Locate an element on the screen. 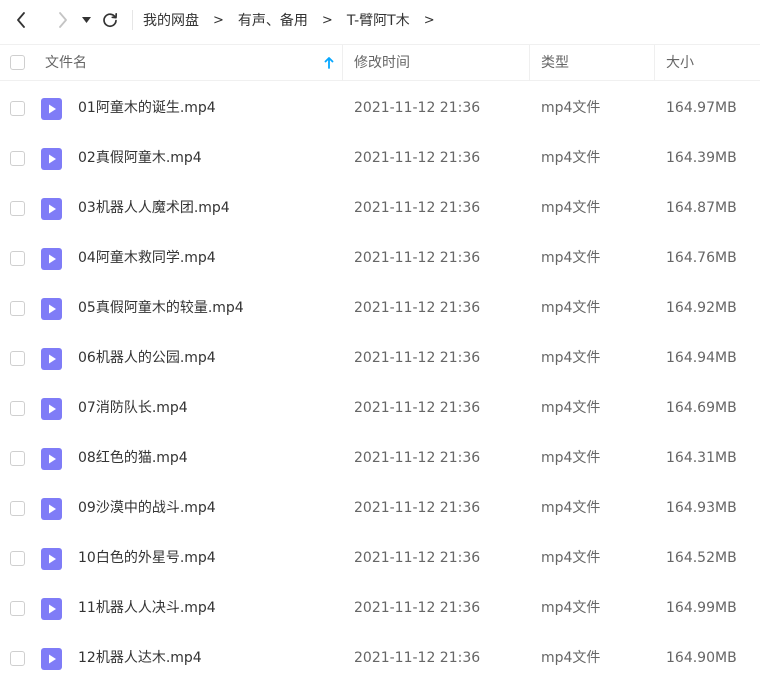 This screenshot has height=683, width=760. file-list-header: 文件名 修改时间 类型 大小 is located at coordinates (380, 62).